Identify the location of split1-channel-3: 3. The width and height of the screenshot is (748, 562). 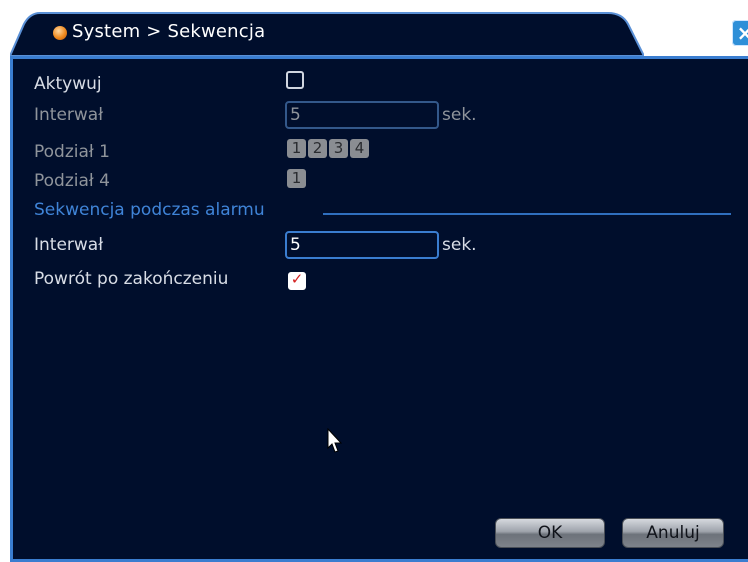
(338, 148).